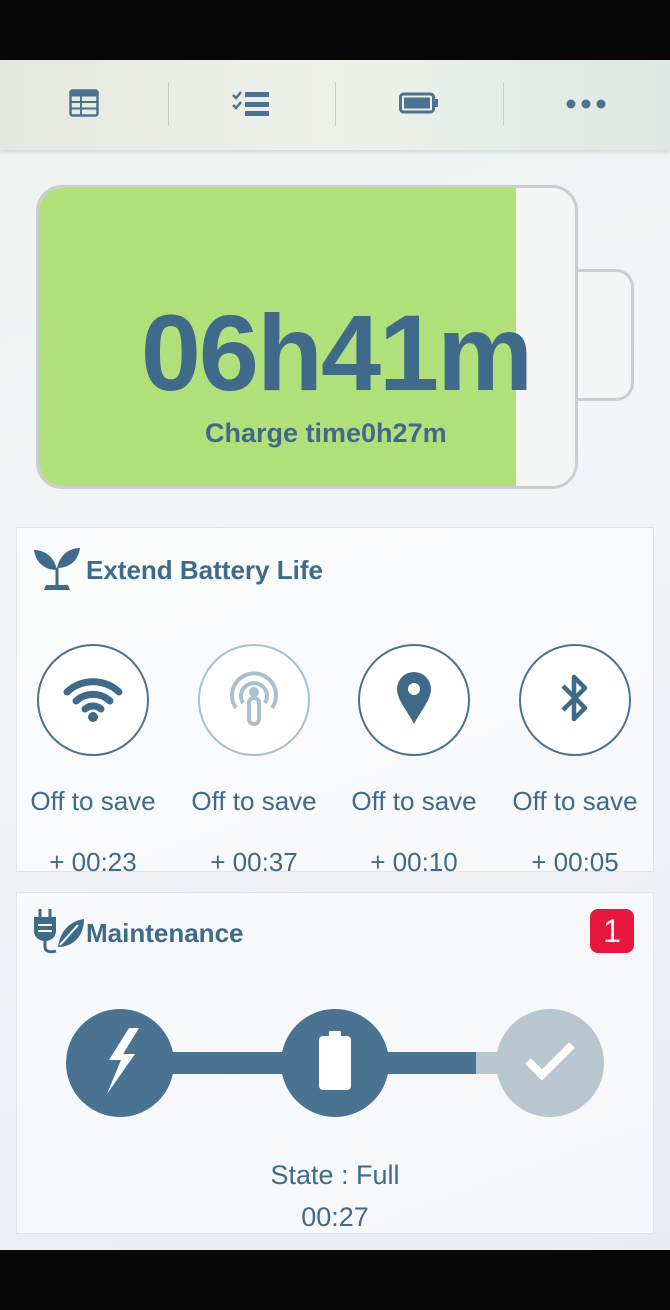 This screenshot has width=670, height=1310. What do you see at coordinates (58, 933) in the screenshot?
I see `plug-leaf-icon` at bounding box center [58, 933].